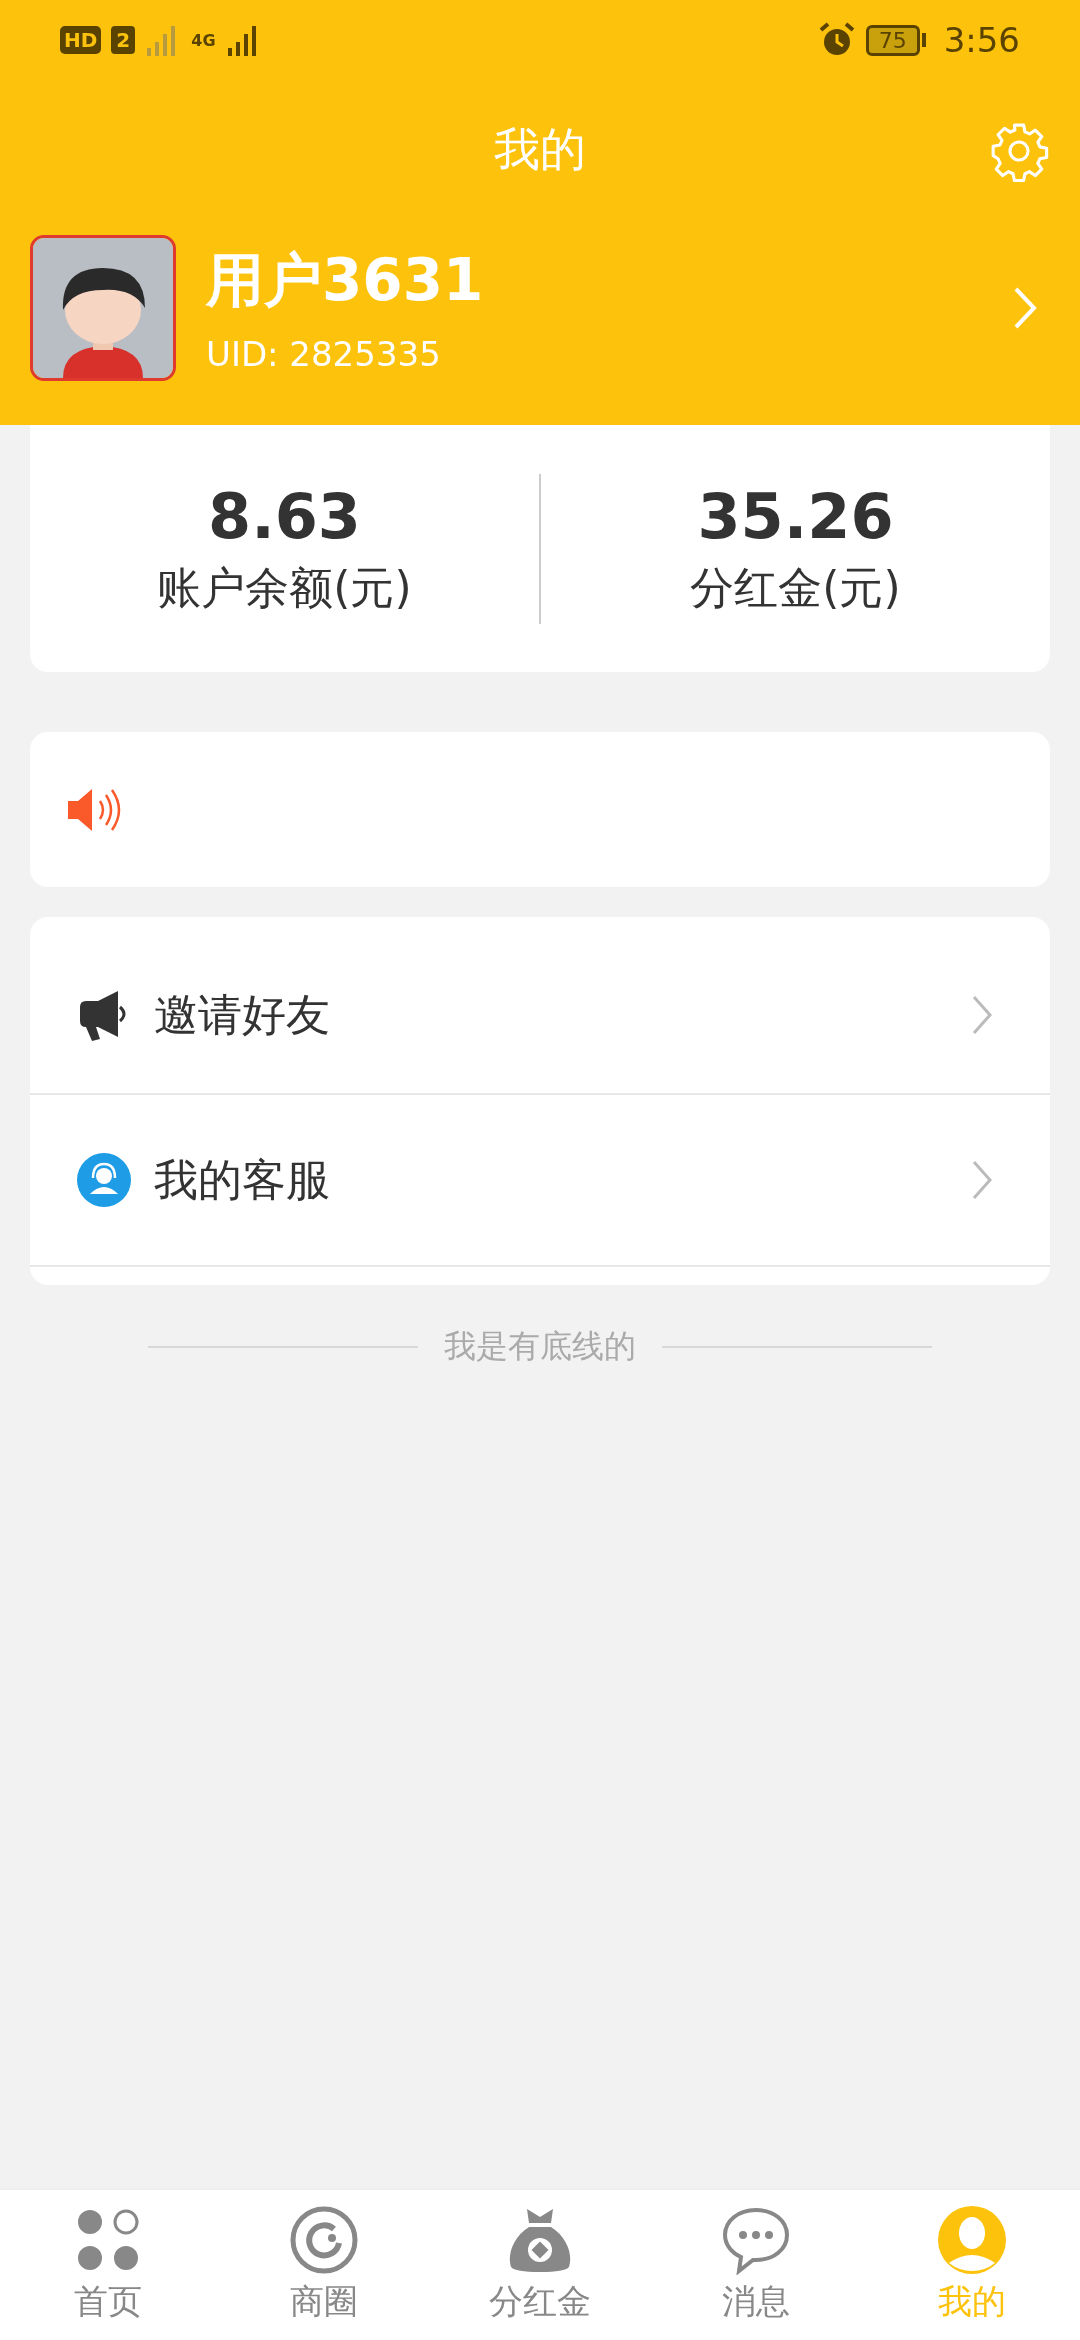 The height and width of the screenshot is (2340, 1080). What do you see at coordinates (972, 2240) in the screenshot?
I see `user-icon` at bounding box center [972, 2240].